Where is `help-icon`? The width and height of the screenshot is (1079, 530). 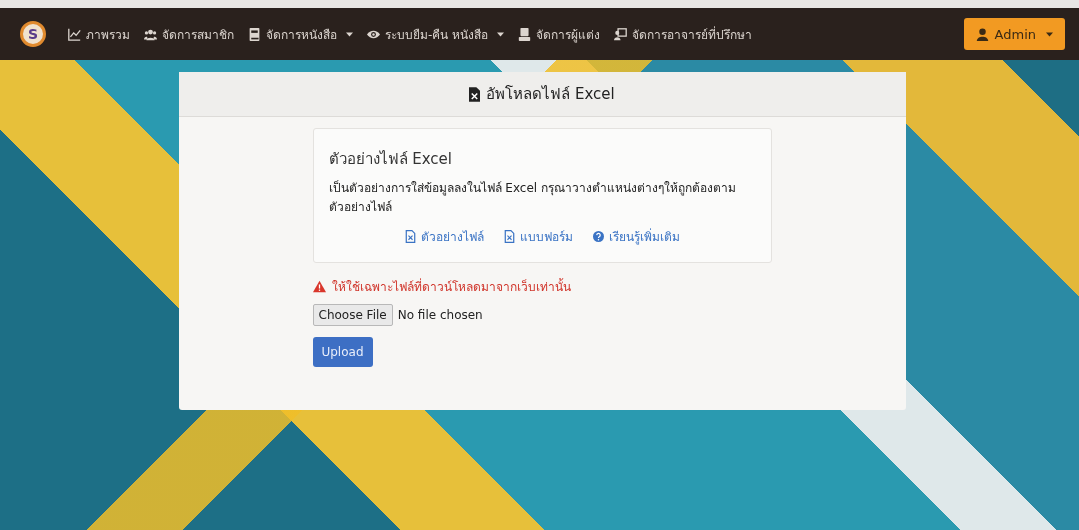 help-icon is located at coordinates (598, 236).